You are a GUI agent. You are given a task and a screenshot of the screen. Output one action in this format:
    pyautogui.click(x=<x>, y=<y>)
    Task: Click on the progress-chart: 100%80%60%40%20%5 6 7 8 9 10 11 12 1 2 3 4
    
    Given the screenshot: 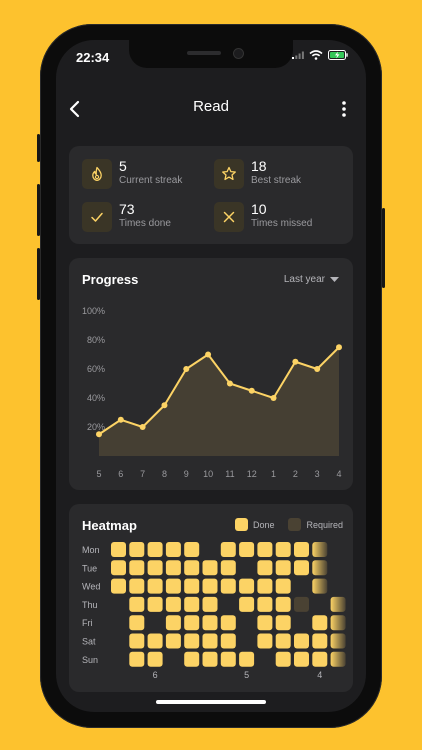 What is the action you would take?
    pyautogui.click(x=212, y=392)
    